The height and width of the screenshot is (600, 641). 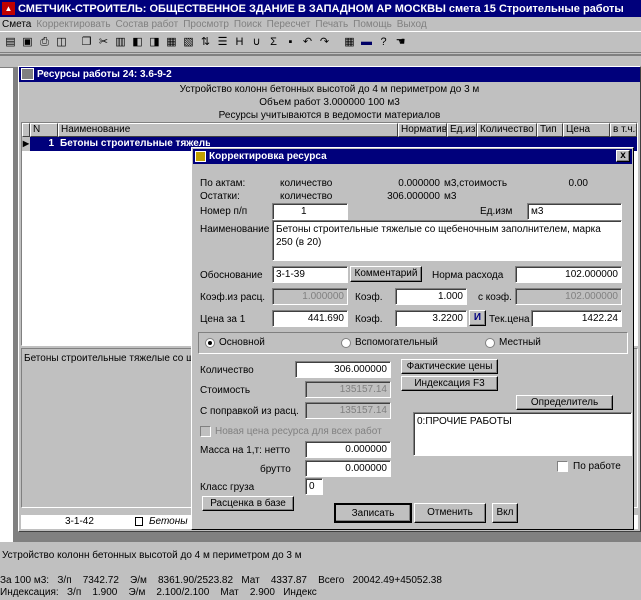 What do you see at coordinates (79, 521) in the screenshot?
I see `row-code: 3-1-42` at bounding box center [79, 521].